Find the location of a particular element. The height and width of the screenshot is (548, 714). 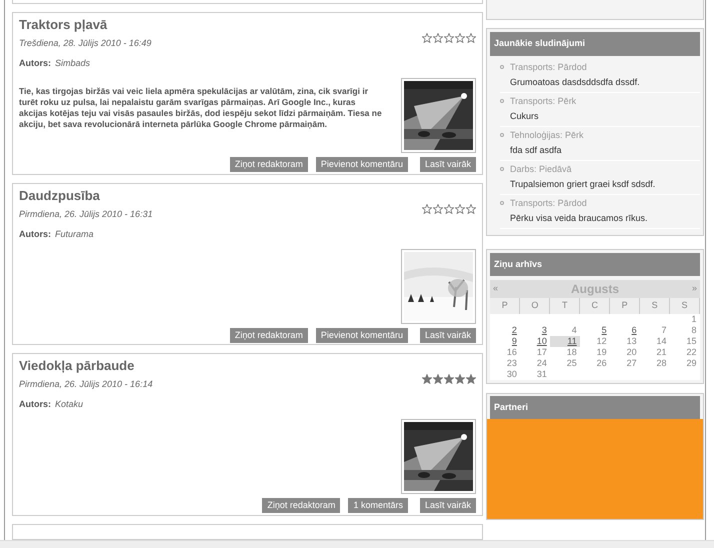

article-date: Pirmdiena, 26. Jūlijs 2010 - 16:14 is located at coordinates (86, 384).